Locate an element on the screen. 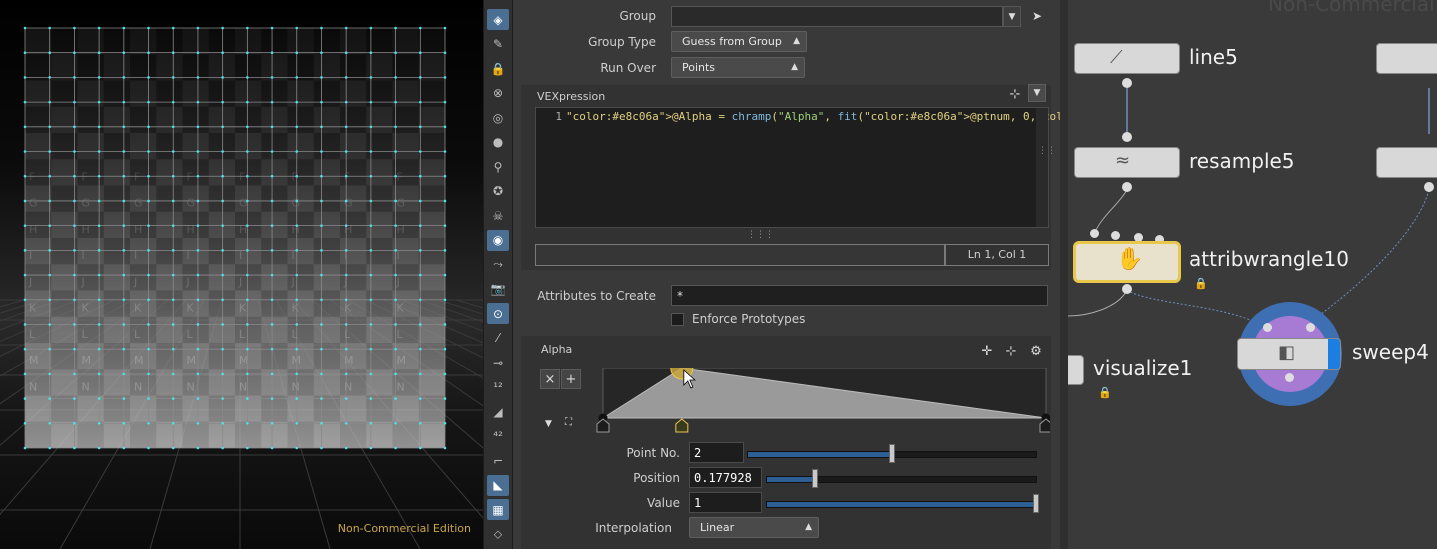 This screenshot has width=1437, height=549. sphere-icon: ◎ is located at coordinates (498, 117).